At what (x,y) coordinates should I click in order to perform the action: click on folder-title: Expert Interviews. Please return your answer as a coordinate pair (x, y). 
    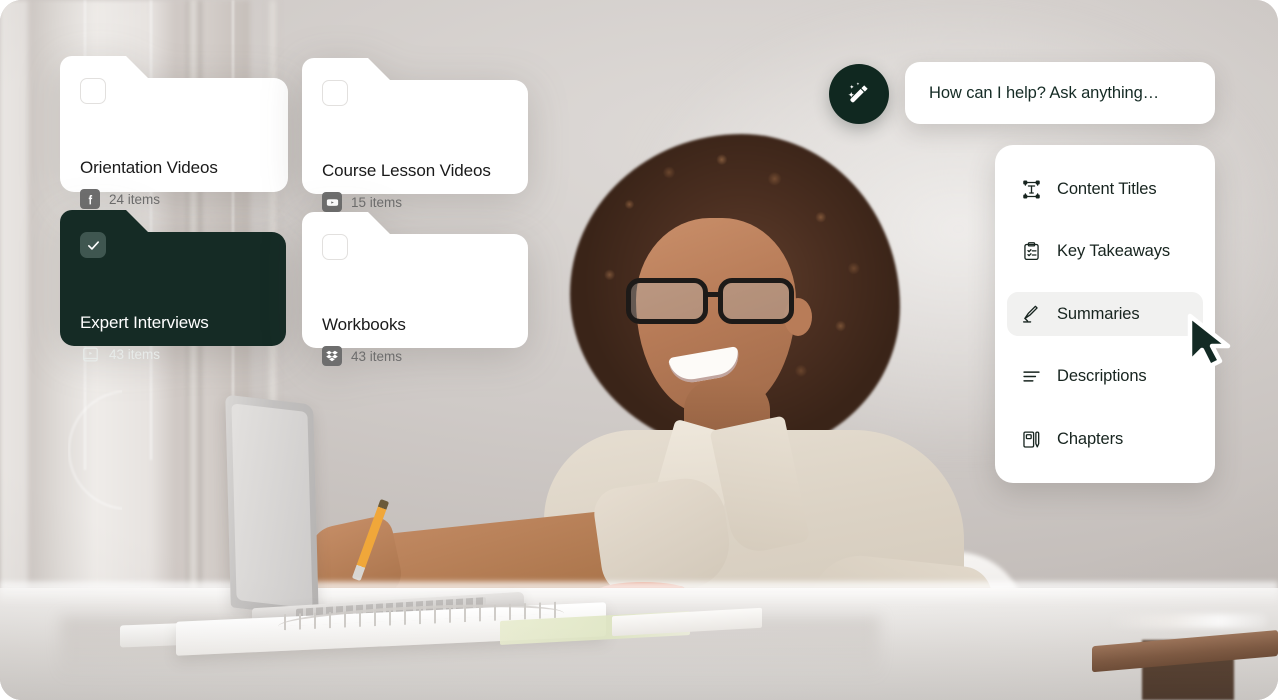
    Looking at the image, I should click on (144, 322).